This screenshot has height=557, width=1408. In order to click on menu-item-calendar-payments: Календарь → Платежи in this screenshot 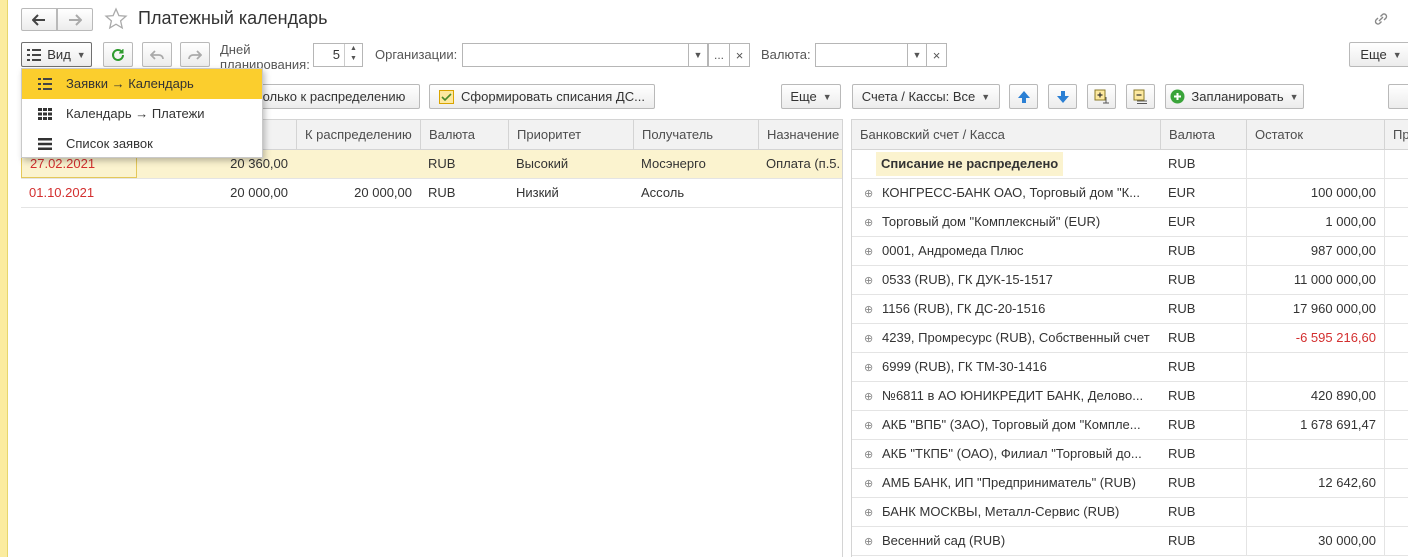, I will do `click(142, 114)`.